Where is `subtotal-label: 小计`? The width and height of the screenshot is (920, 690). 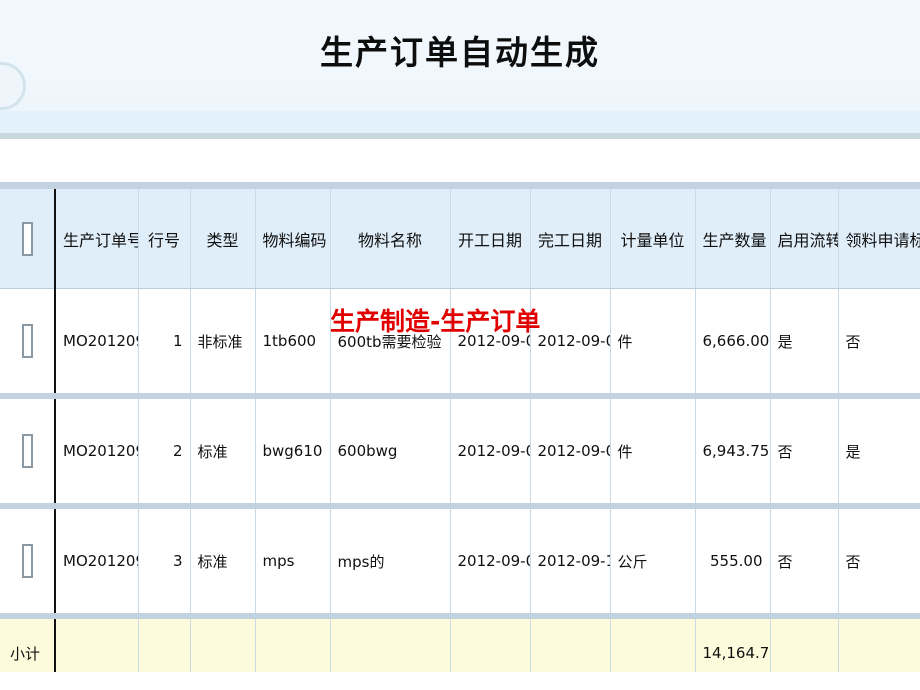
subtotal-label: 小计 is located at coordinates (28, 644).